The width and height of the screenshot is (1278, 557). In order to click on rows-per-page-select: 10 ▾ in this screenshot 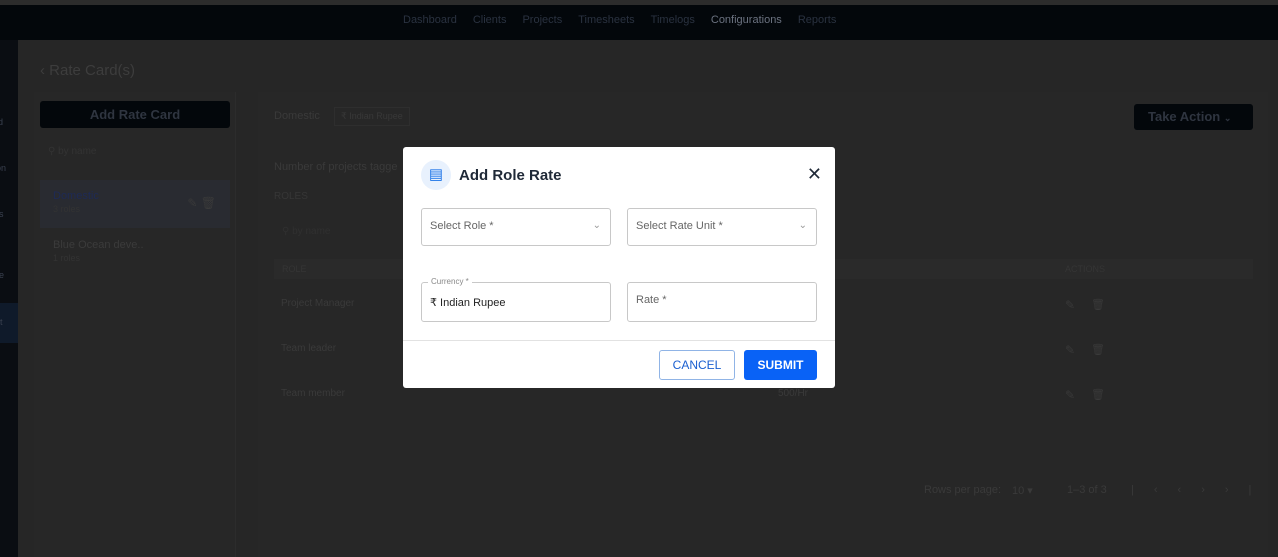, I will do `click(1022, 490)`.